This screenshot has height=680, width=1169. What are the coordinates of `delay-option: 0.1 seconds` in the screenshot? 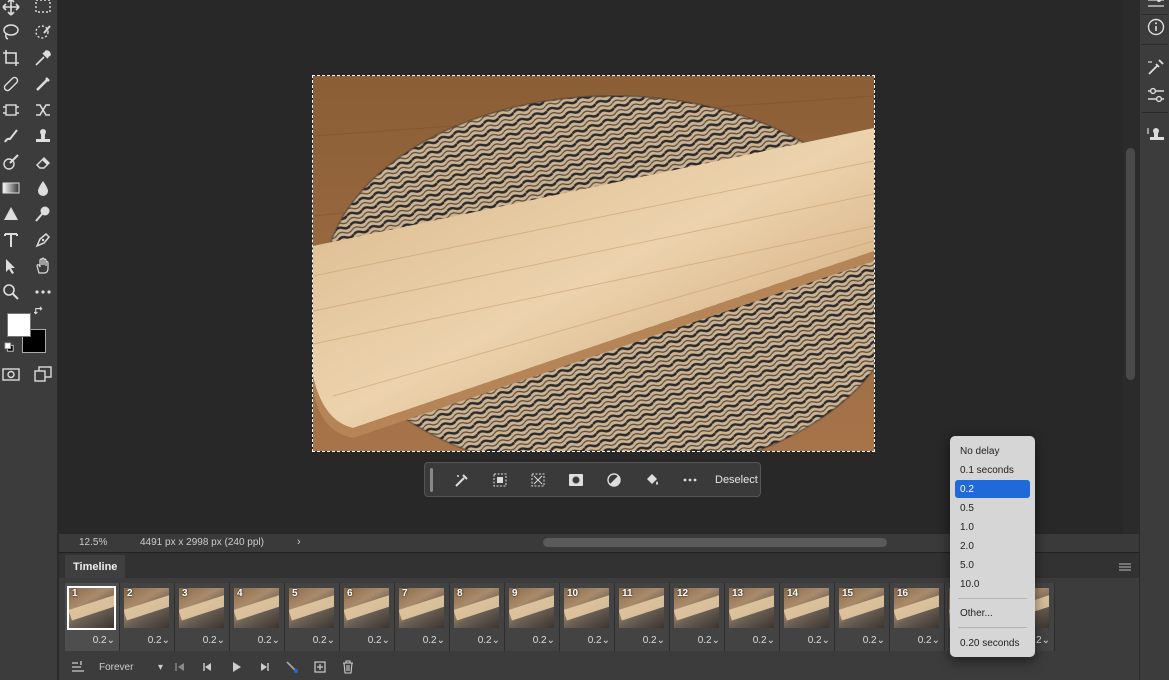 It's located at (992, 470).